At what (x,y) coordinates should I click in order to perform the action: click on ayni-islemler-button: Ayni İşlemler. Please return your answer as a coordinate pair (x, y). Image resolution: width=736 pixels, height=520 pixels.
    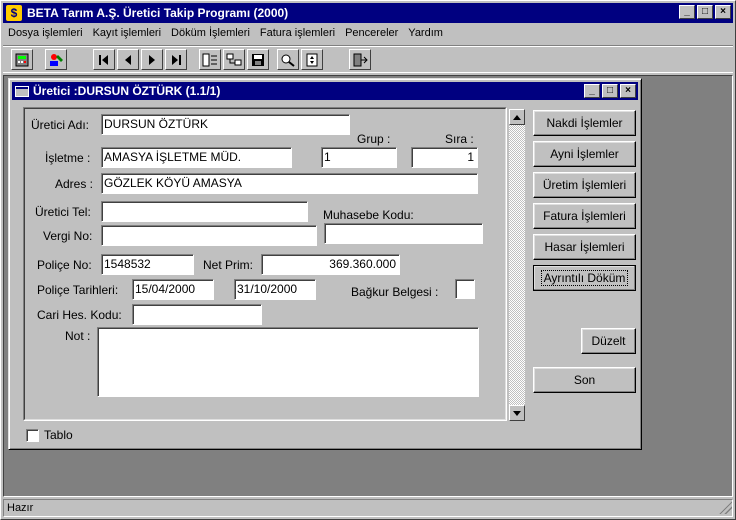
    Looking at the image, I should click on (584, 154).